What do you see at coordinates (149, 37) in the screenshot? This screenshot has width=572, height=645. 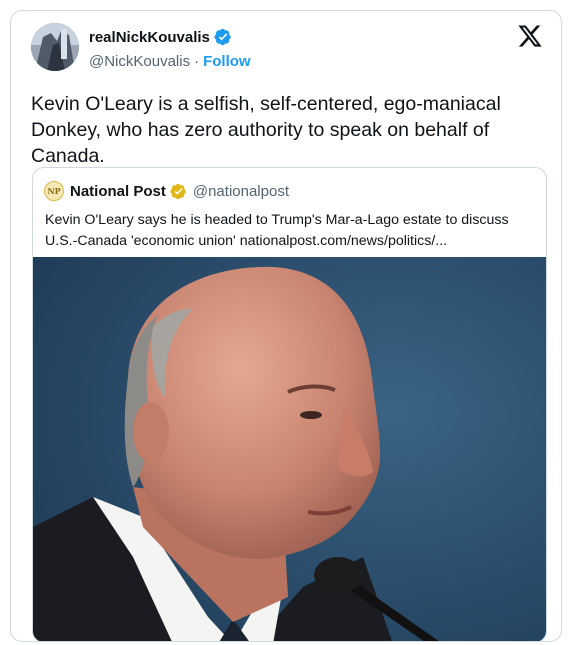 I see `author-display-name: realNickKouvalis` at bounding box center [149, 37].